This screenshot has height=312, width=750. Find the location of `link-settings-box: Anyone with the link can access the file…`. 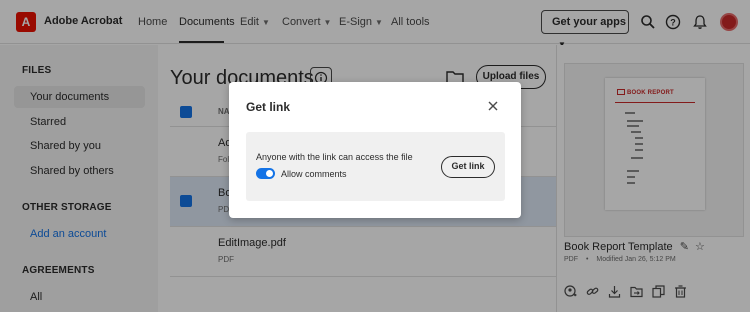

link-settings-box: Anyone with the link can access the file… is located at coordinates (375, 166).